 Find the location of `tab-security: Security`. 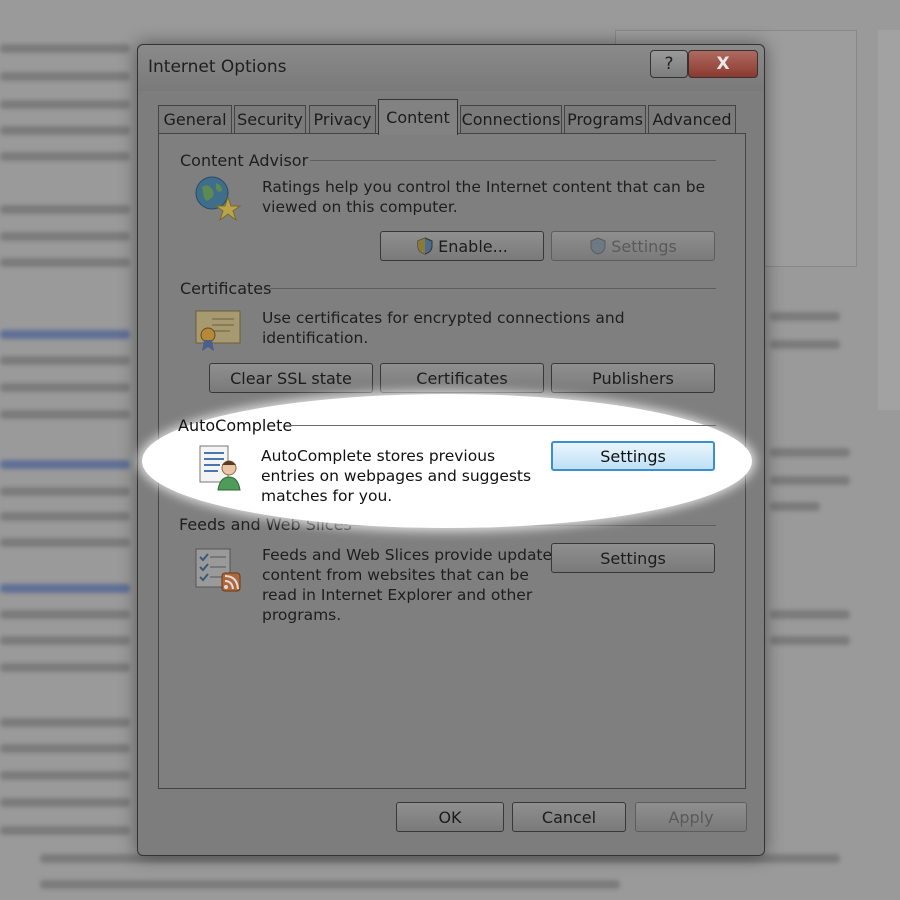

tab-security: Security is located at coordinates (270, 119).